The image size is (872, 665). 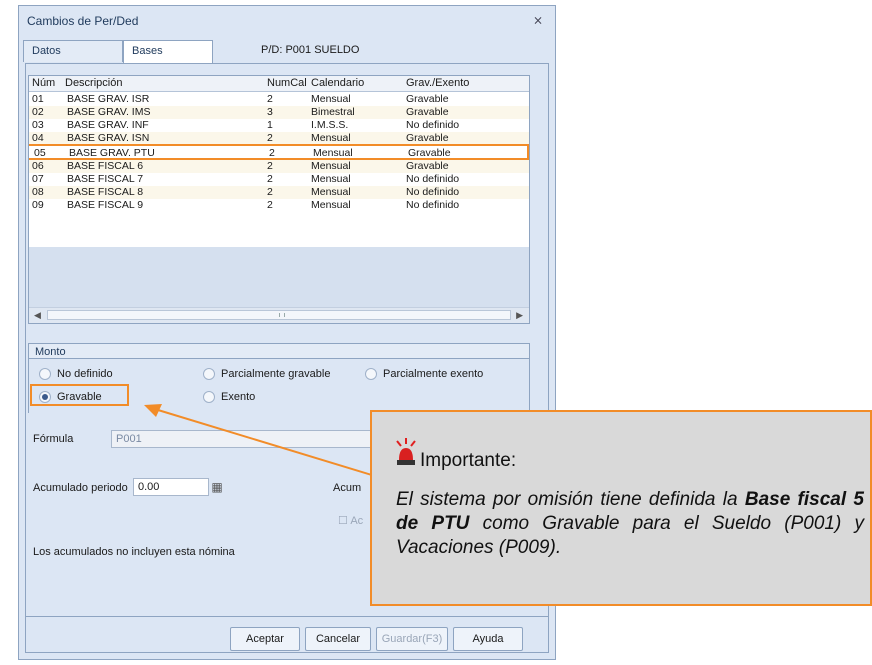 I want to click on alarm-light-icon, so click(x=406, y=451).